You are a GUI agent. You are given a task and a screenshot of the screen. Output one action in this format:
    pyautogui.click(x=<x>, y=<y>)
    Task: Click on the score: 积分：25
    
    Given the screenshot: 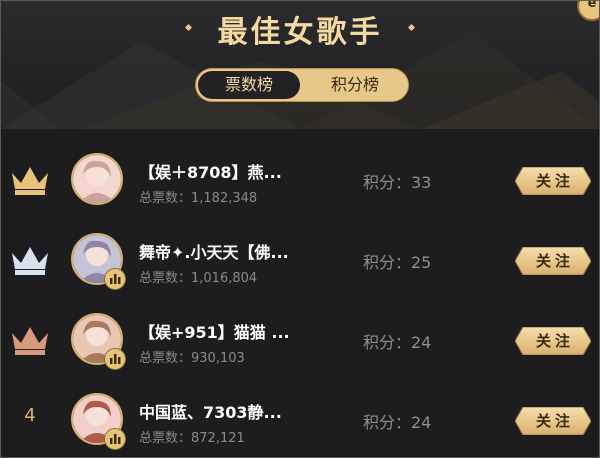 What is the action you would take?
    pyautogui.click(x=397, y=262)
    